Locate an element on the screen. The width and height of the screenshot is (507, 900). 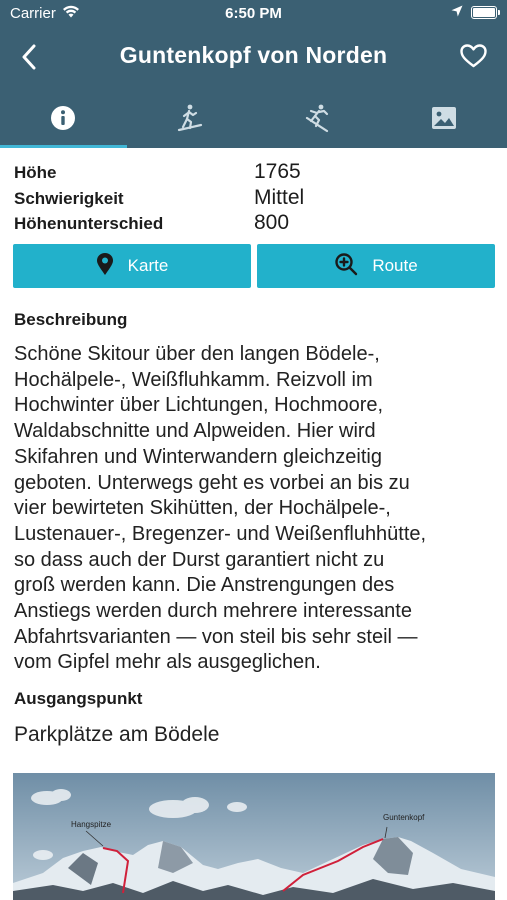
description-line: vom Gipfel mehr als ausgeglichen. is located at coordinates (167, 662).